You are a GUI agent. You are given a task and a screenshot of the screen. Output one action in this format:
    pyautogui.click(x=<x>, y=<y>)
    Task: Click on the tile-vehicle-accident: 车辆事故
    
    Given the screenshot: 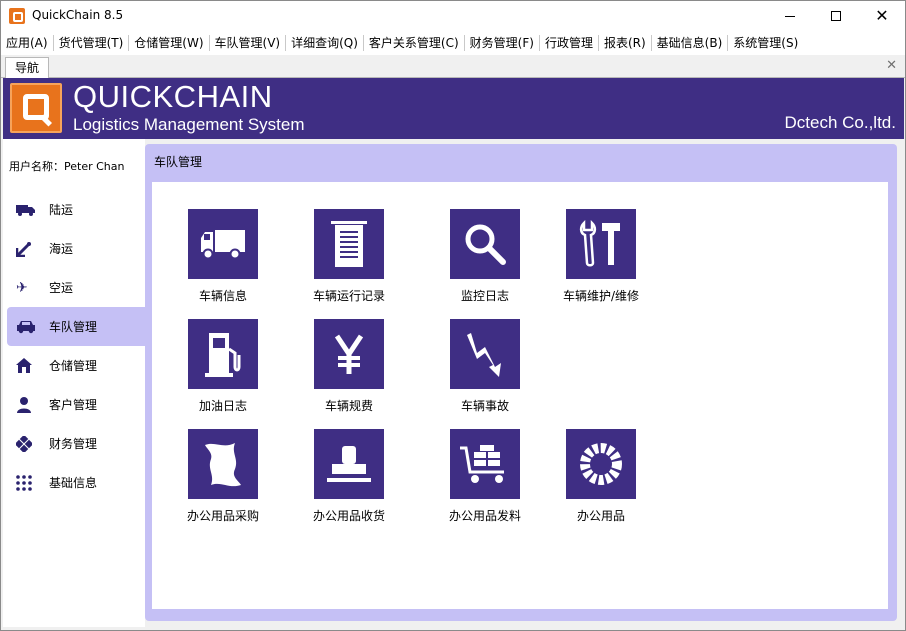 What is the action you would take?
    pyautogui.click(x=485, y=366)
    